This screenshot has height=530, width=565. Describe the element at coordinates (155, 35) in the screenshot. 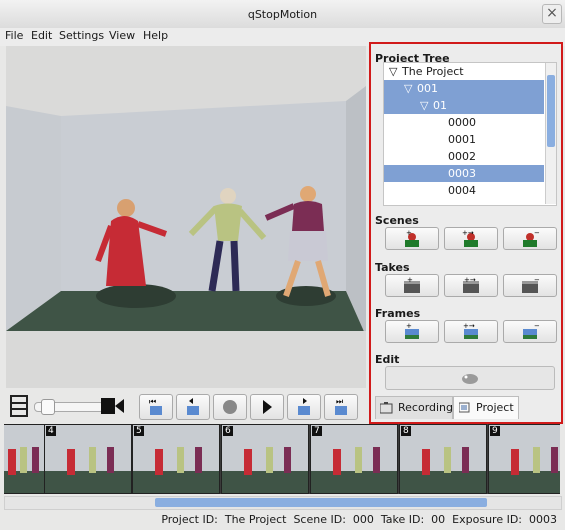

I see `menu-help: Help` at that location.